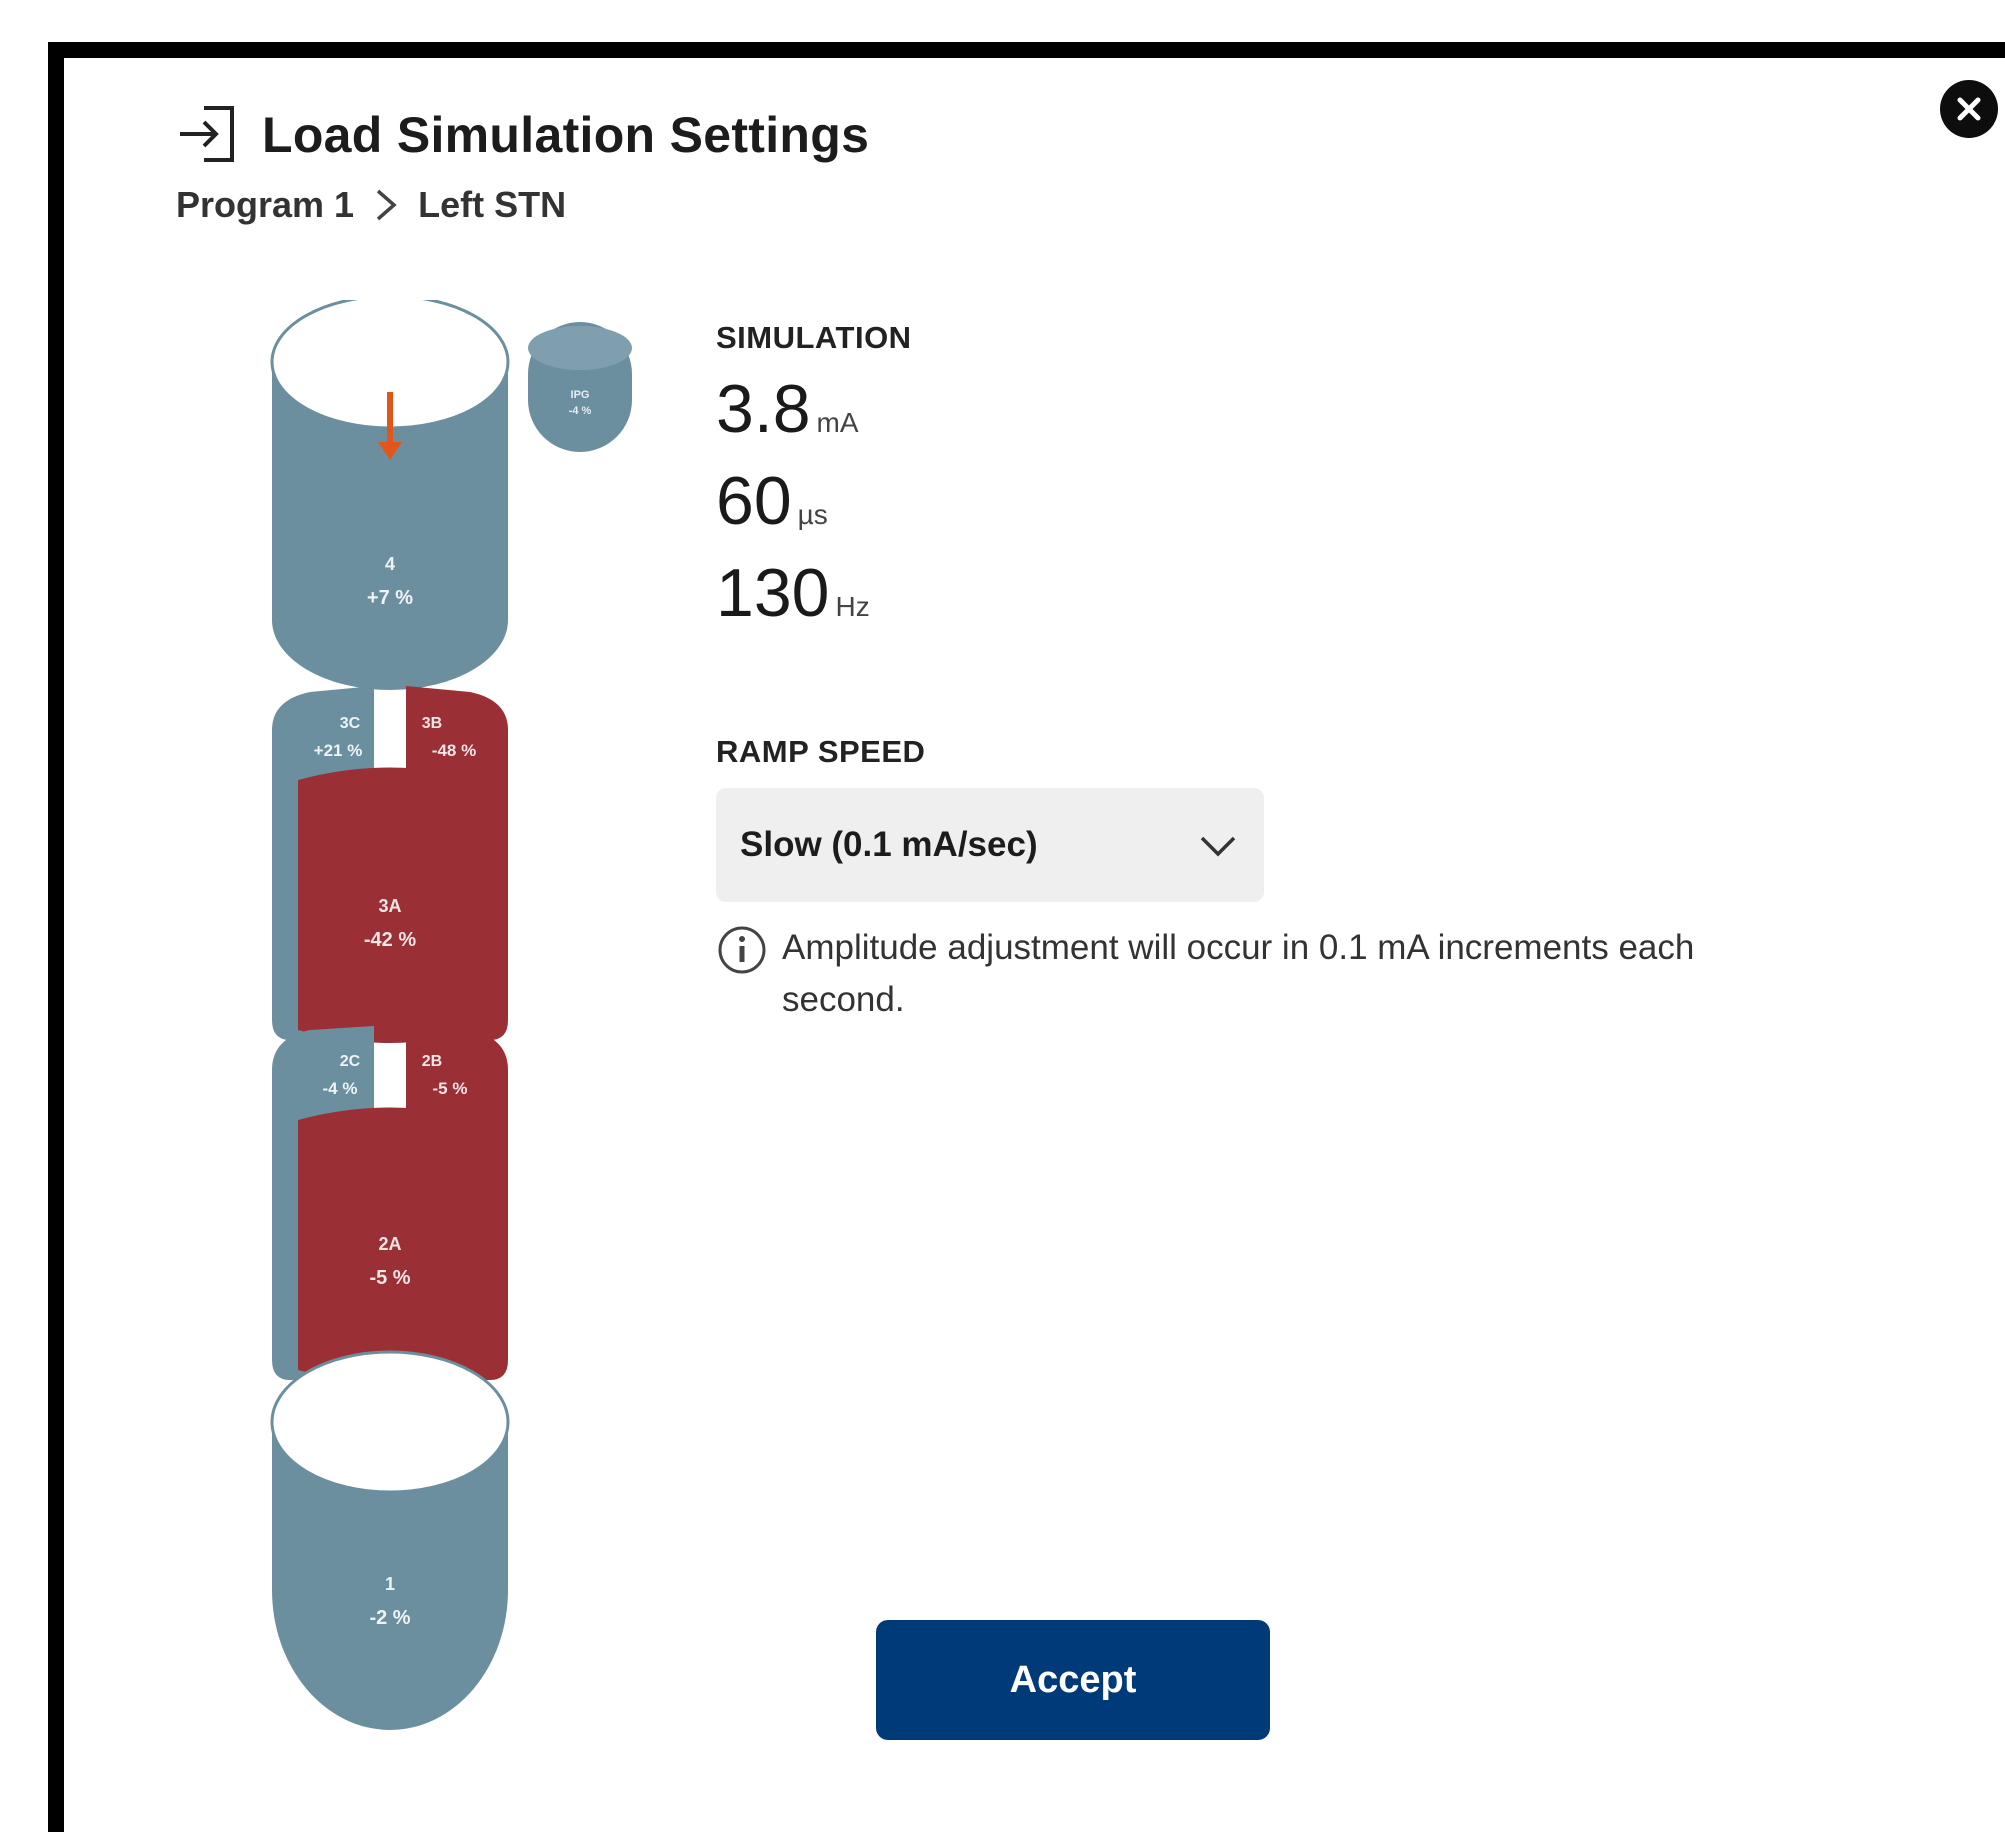  Describe the element at coordinates (814, 337) in the screenshot. I see `simulation-label: SIMULATION` at that location.